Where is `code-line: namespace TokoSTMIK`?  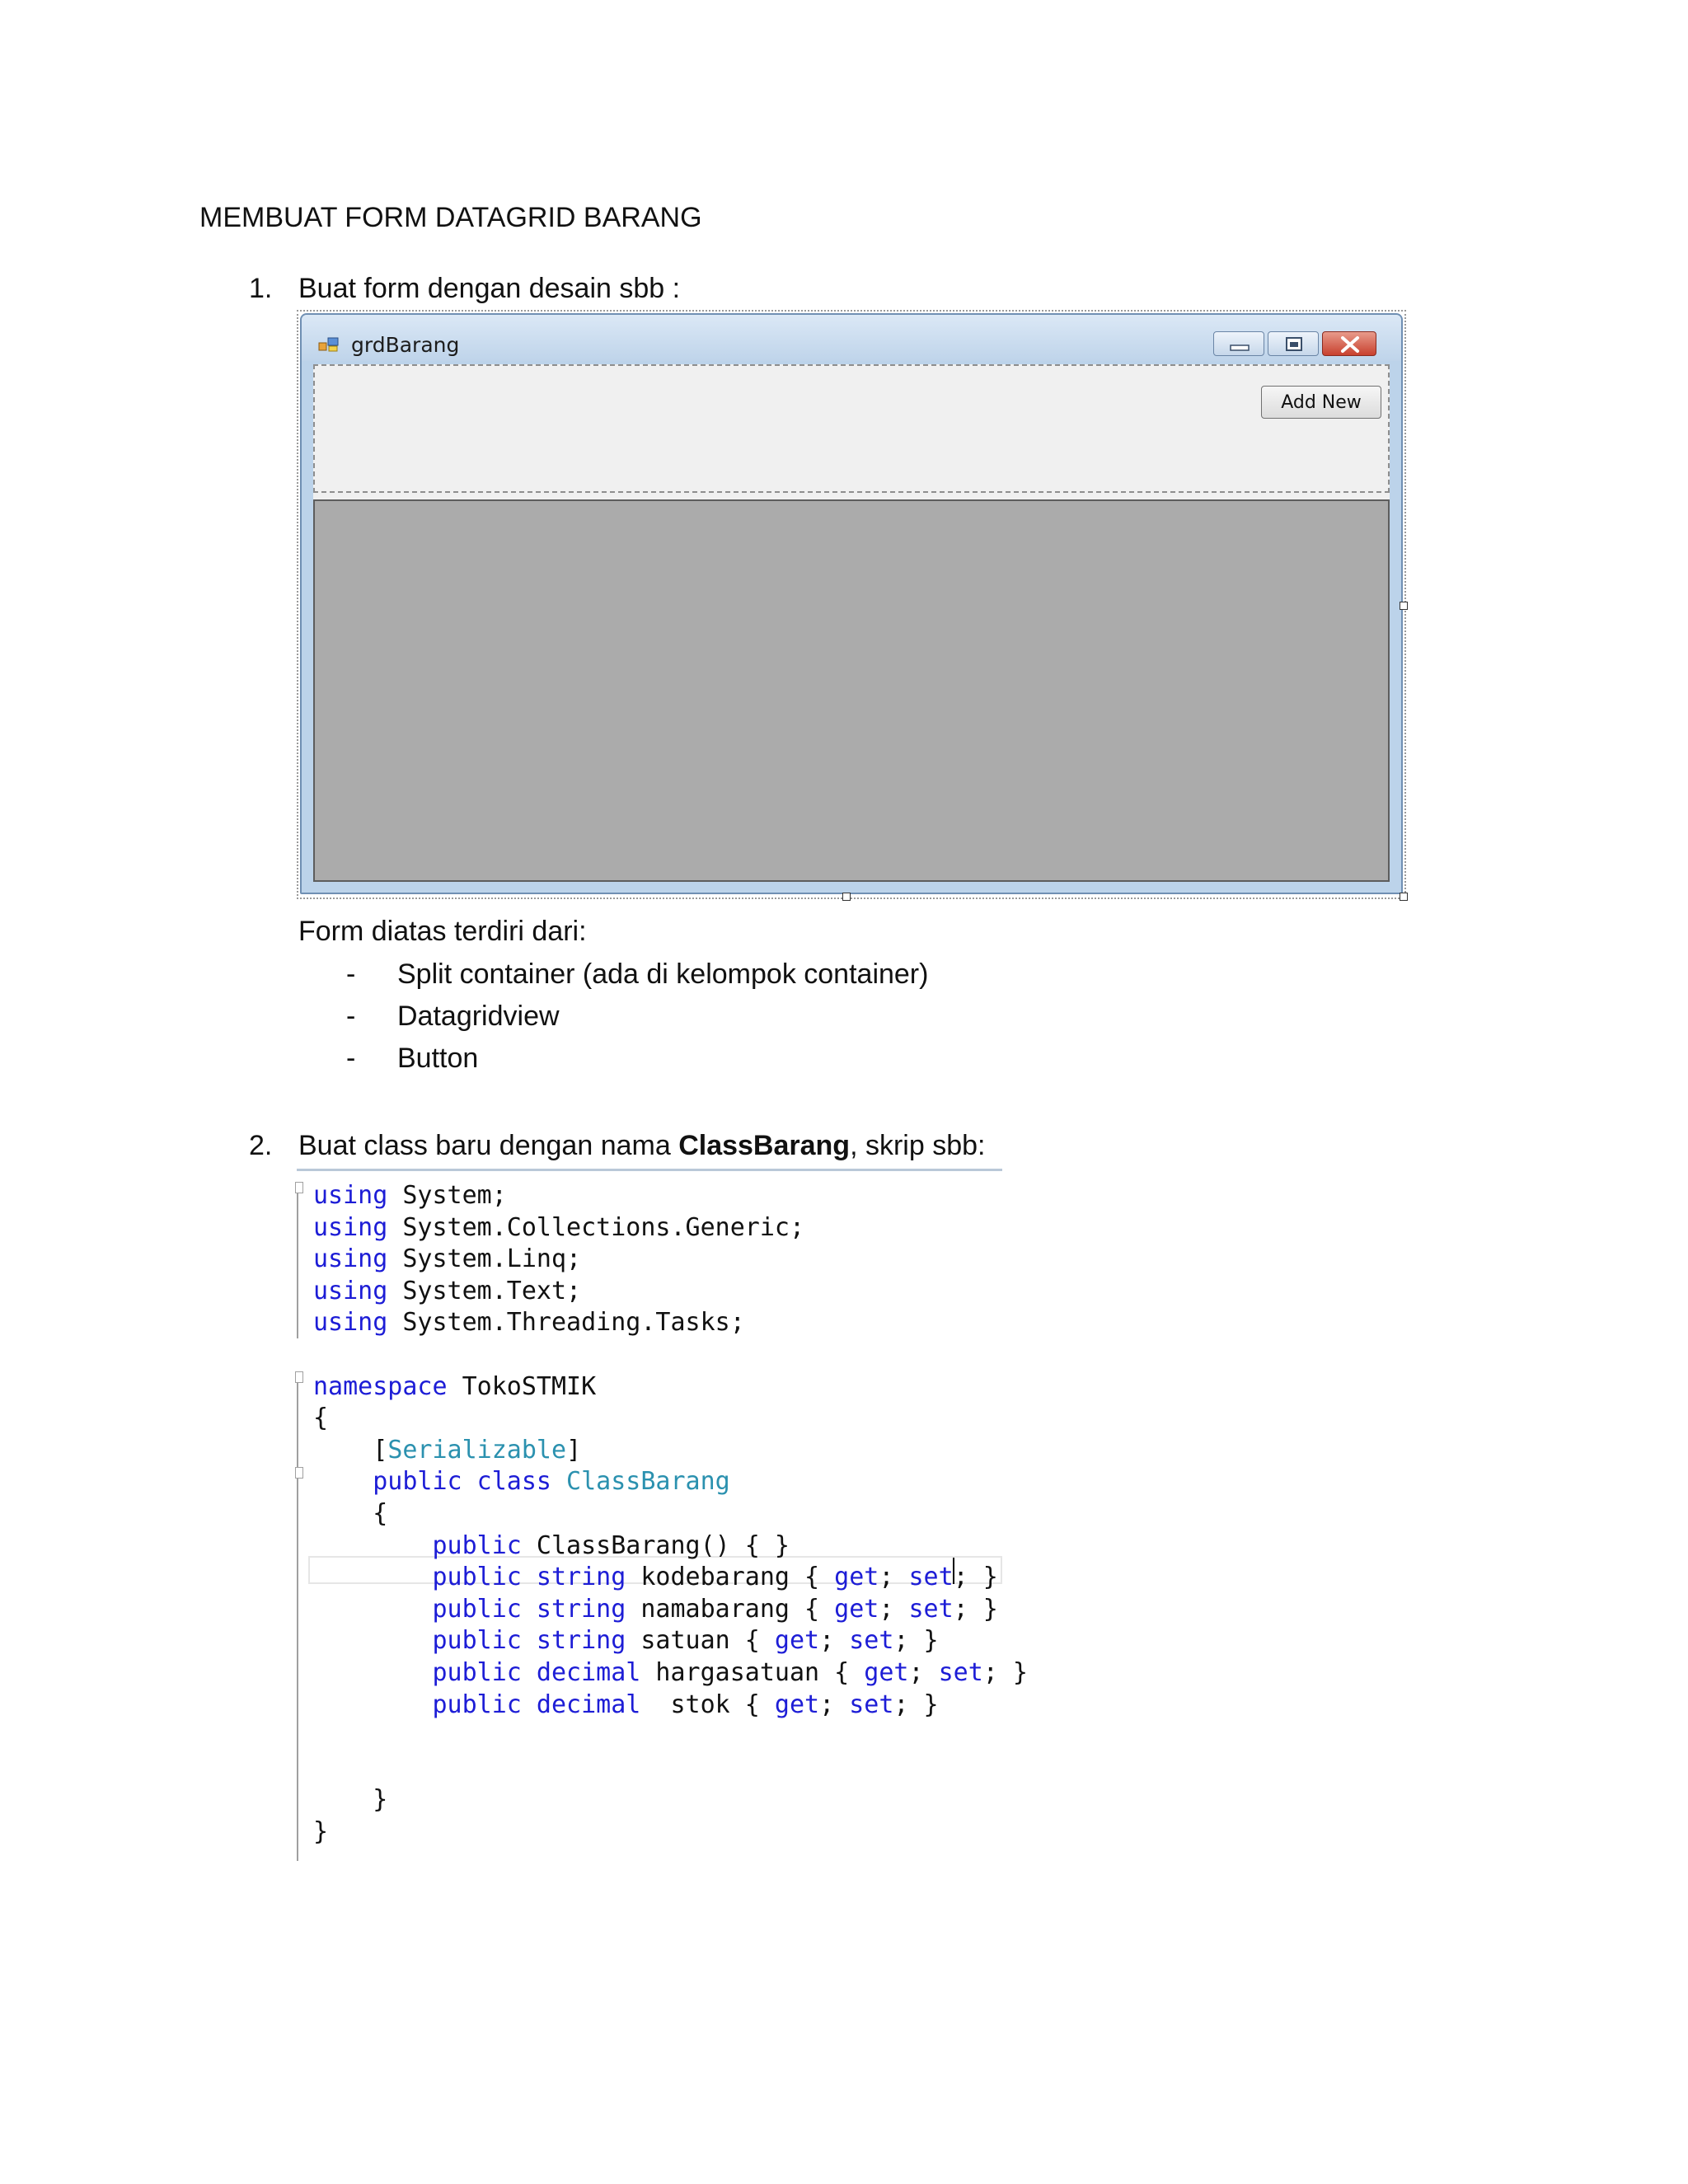
code-line: namespace TokoSTMIK is located at coordinates (455, 1387).